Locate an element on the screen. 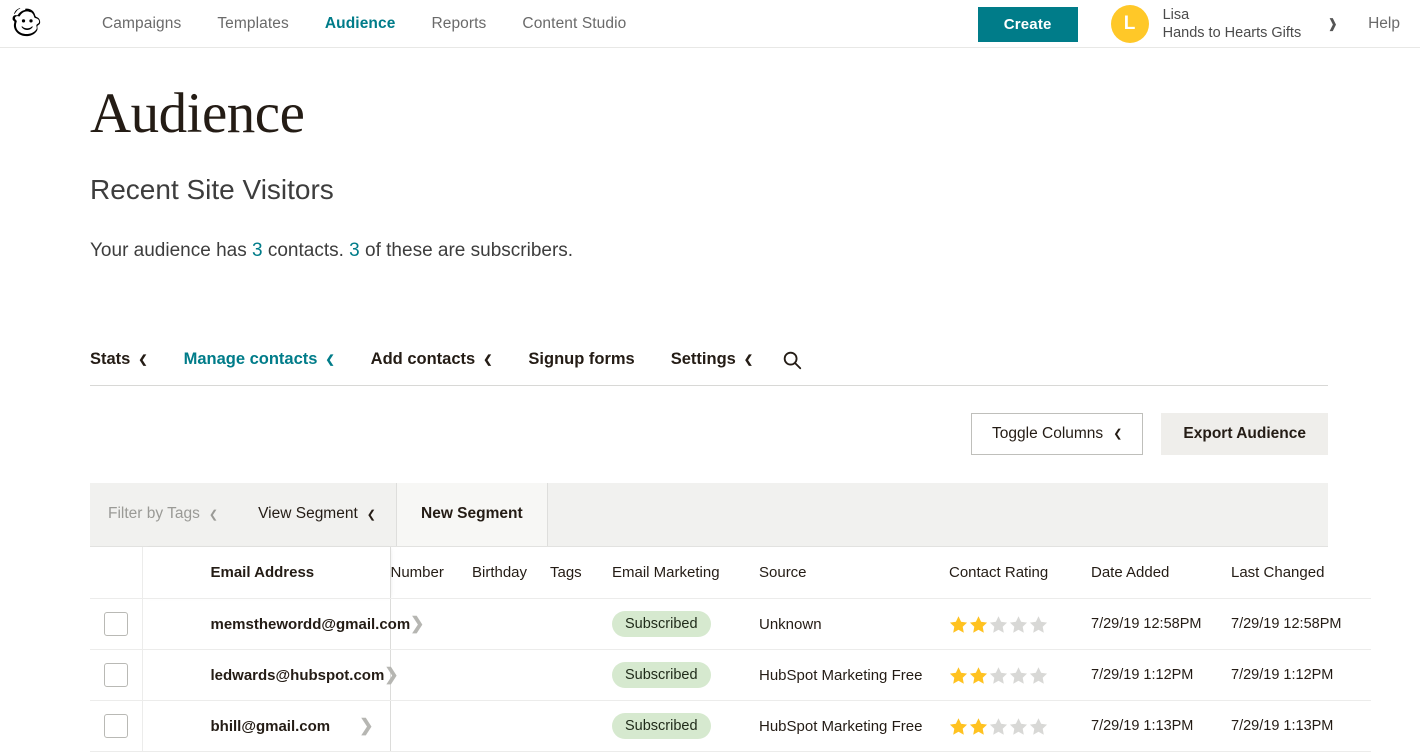  new-segment-button: New Segment is located at coordinates (472, 514).